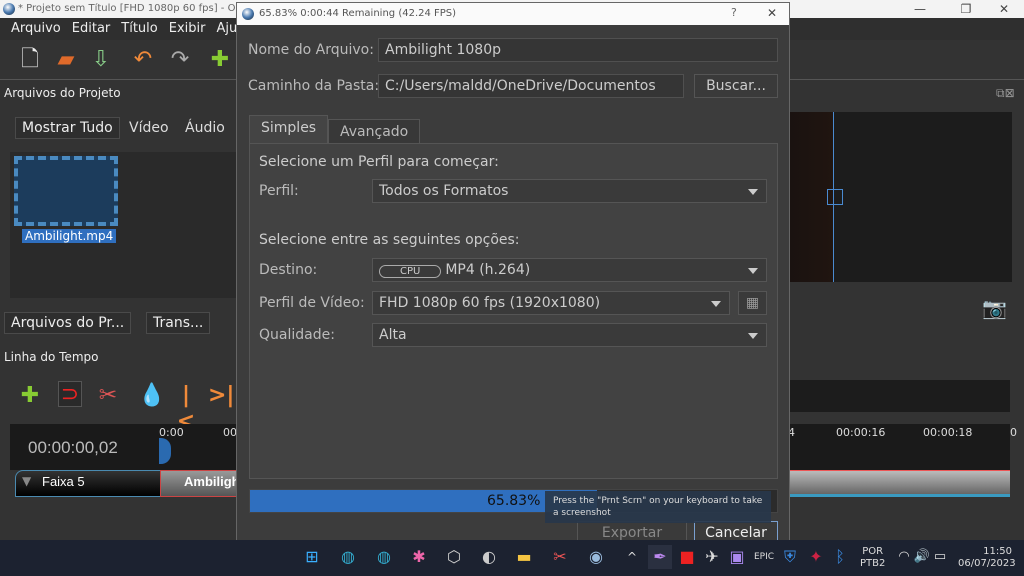  Describe the element at coordinates (790, 557) in the screenshot. I see `tray-security-icon: ⛨` at that location.